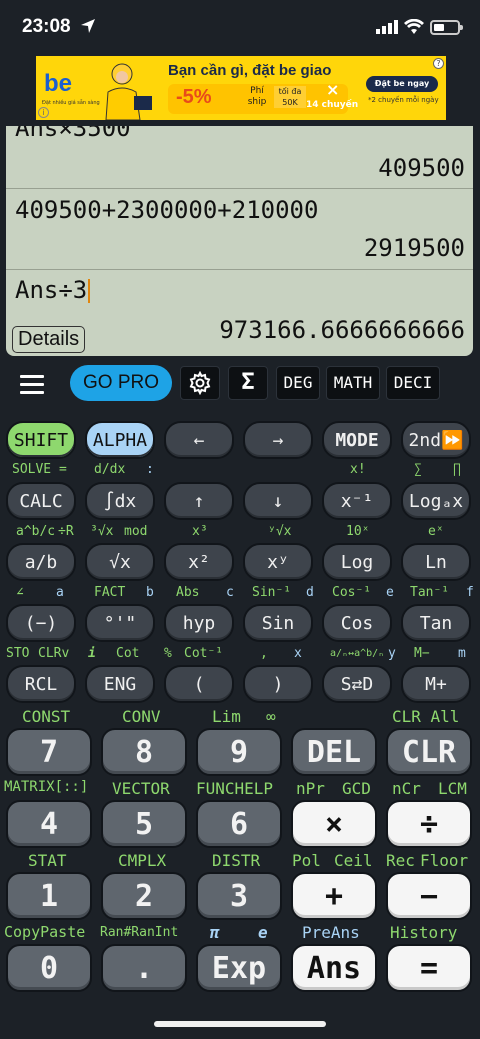 Image resolution: width=480 pixels, height=1039 pixels. I want to click on input-text: Ans÷3, so click(51, 290).